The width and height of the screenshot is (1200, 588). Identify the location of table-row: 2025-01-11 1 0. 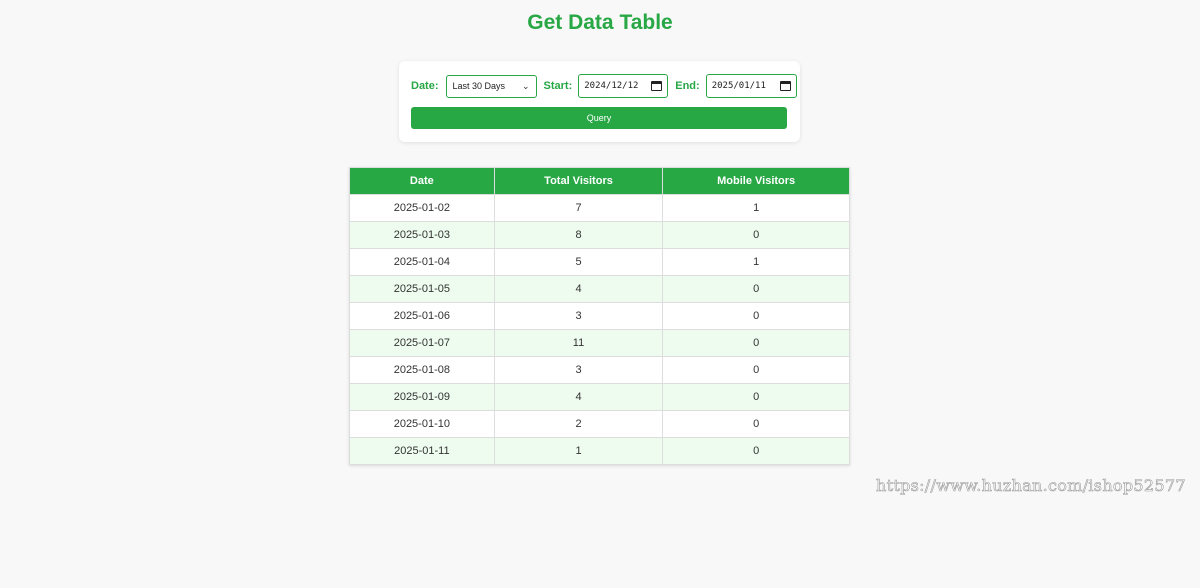
(599, 451).